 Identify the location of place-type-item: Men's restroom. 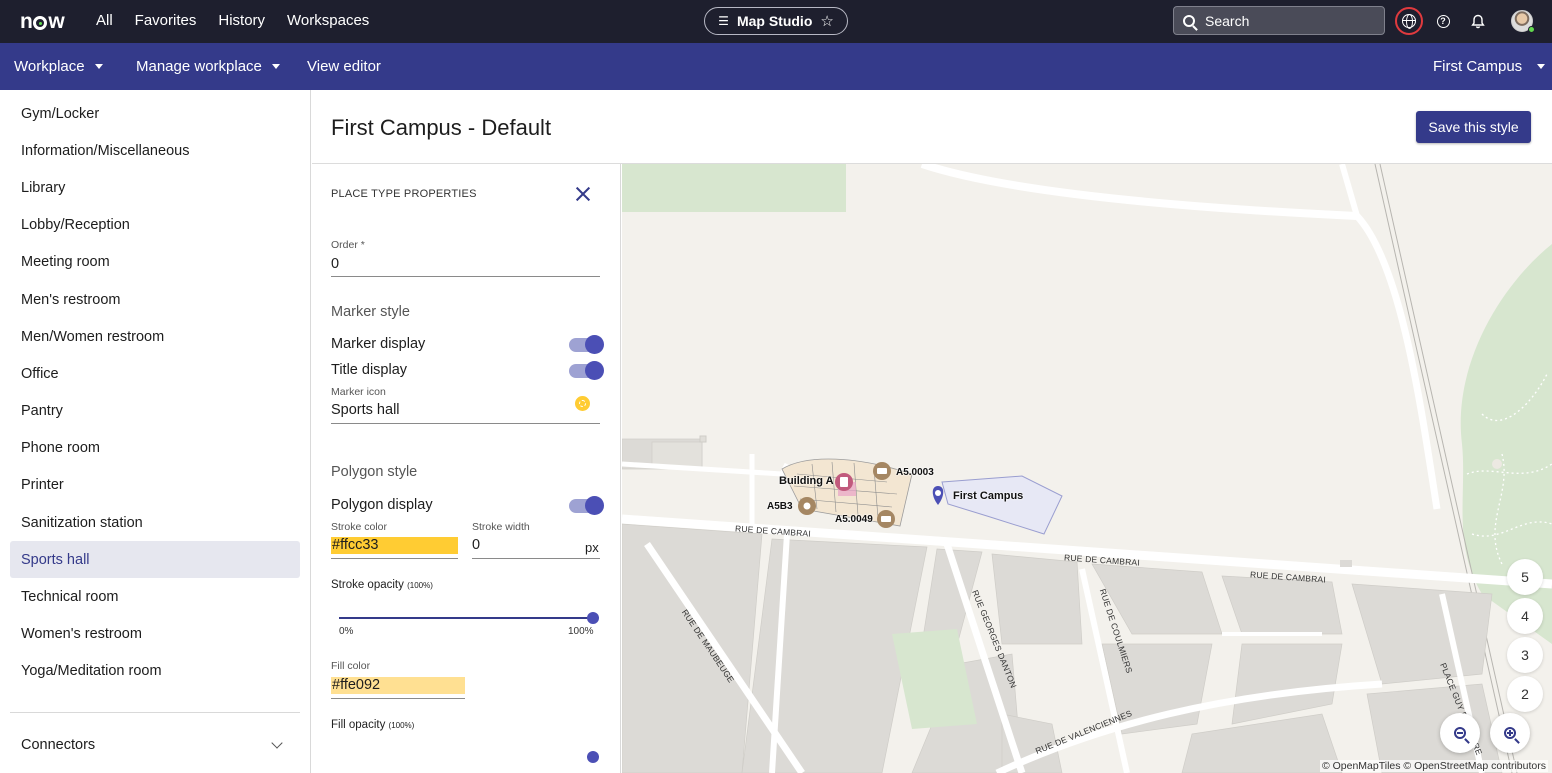
(155, 299).